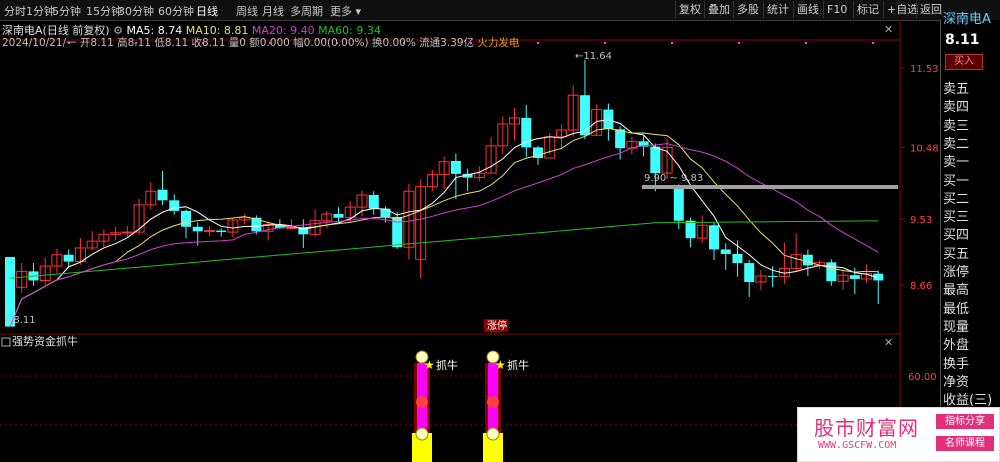  What do you see at coordinates (866, 9) in the screenshot?
I see `toolbar-button-6: 标记` at bounding box center [866, 9].